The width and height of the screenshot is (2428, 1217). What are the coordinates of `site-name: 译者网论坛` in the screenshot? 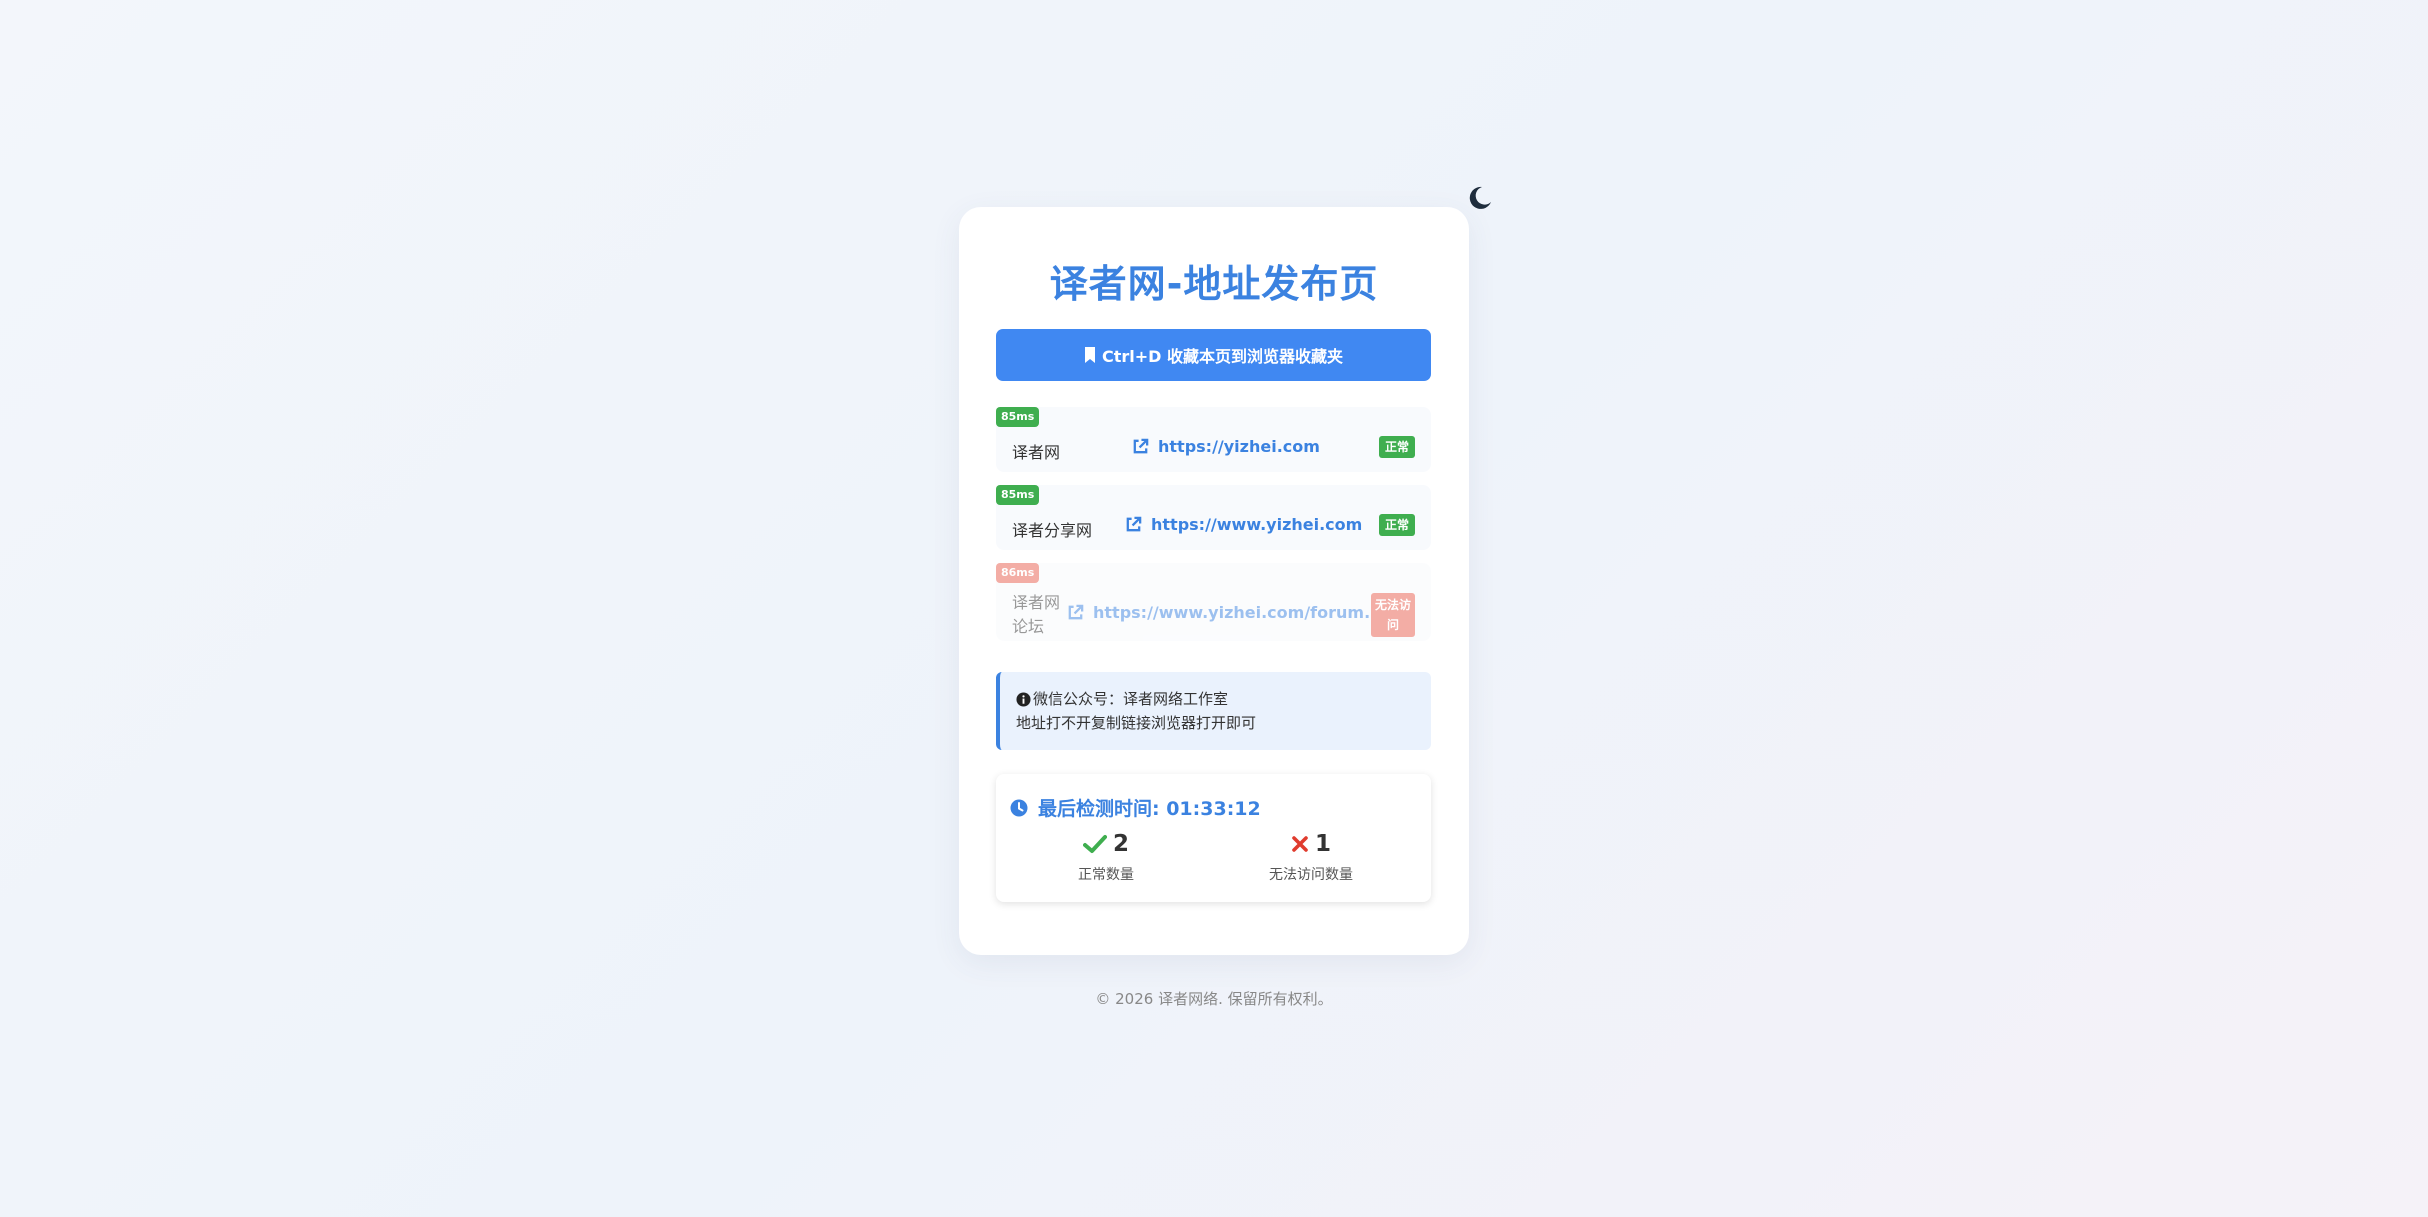 It's located at (1036, 614).